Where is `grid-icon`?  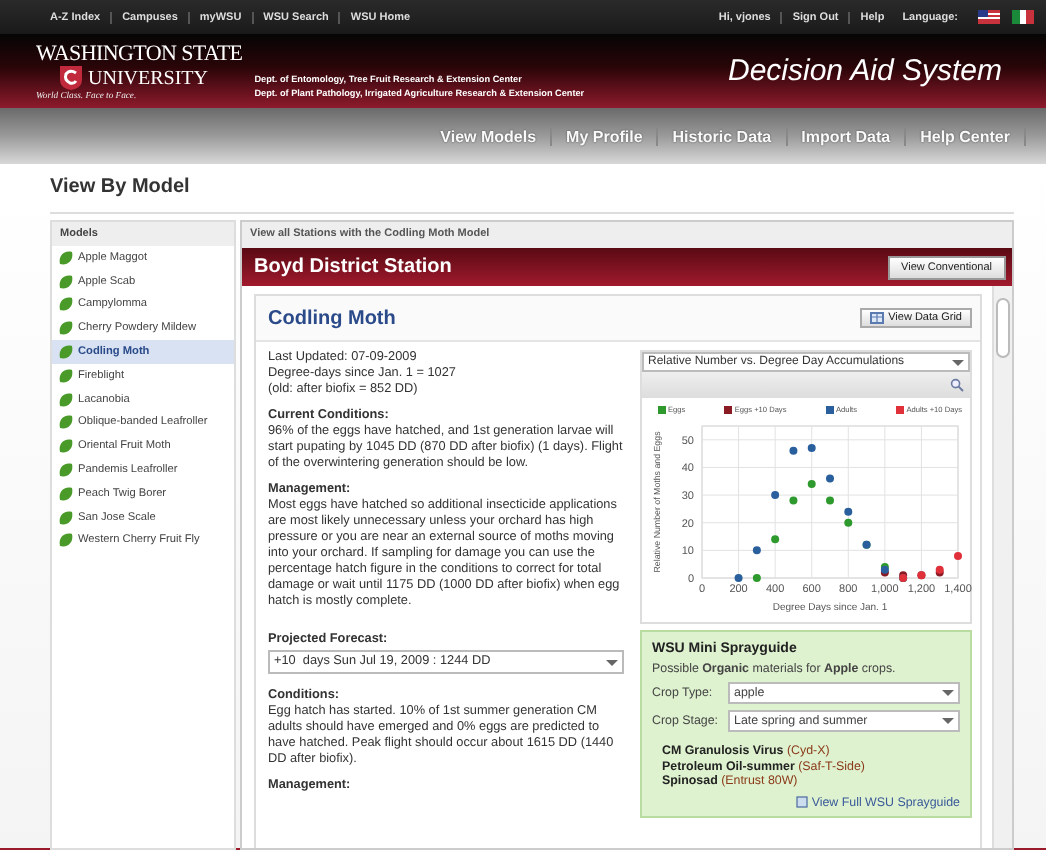
grid-icon is located at coordinates (877, 318).